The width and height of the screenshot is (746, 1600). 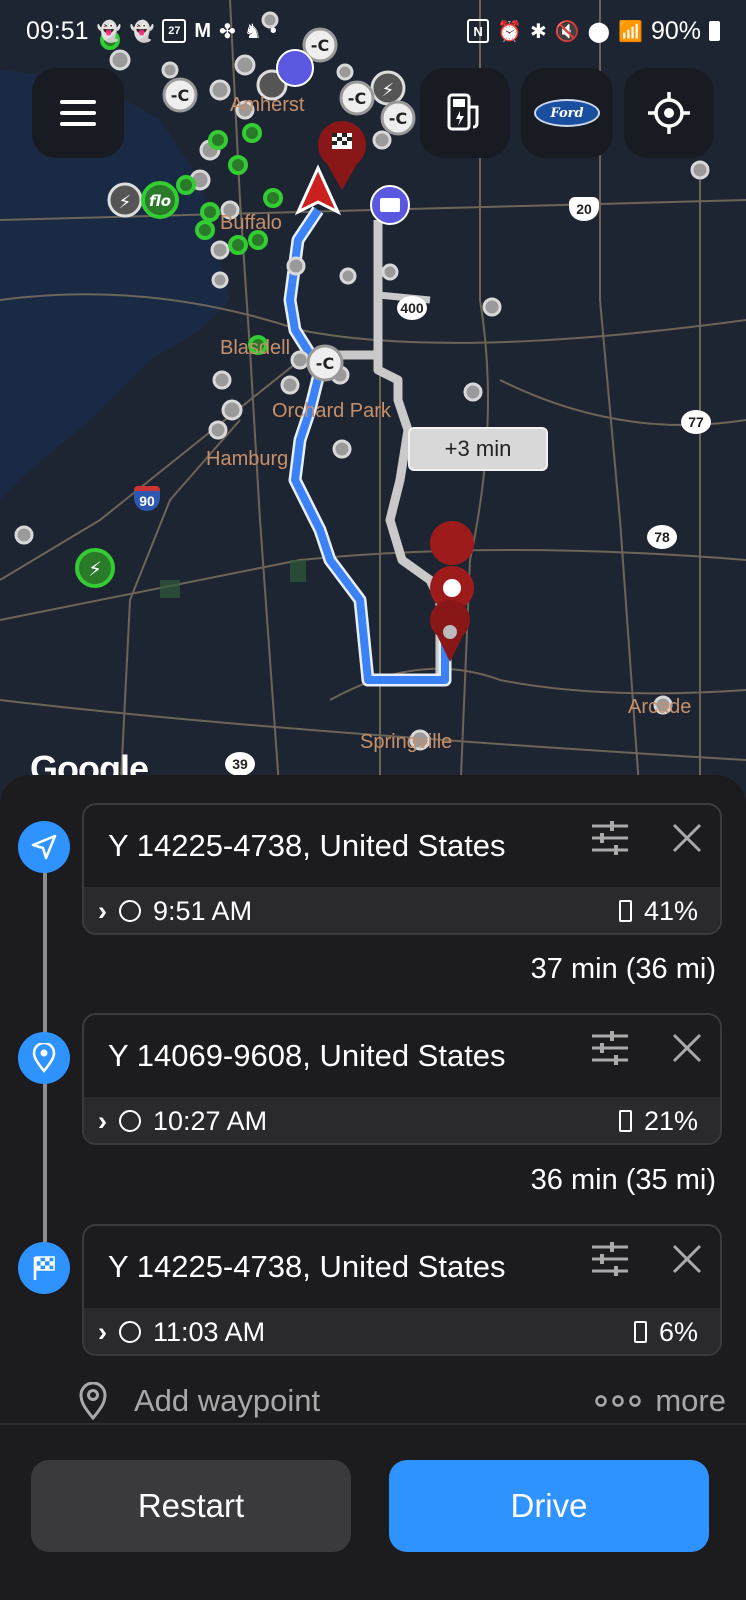 I want to click on wifi-icon: 📶, so click(x=630, y=31).